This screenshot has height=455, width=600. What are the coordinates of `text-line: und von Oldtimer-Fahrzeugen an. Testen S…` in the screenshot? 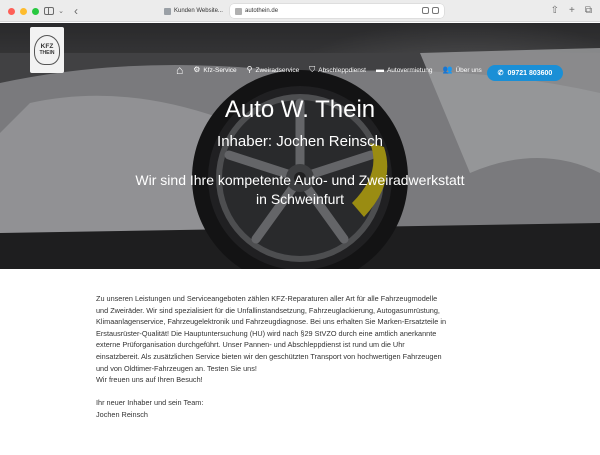 It's located at (176, 368).